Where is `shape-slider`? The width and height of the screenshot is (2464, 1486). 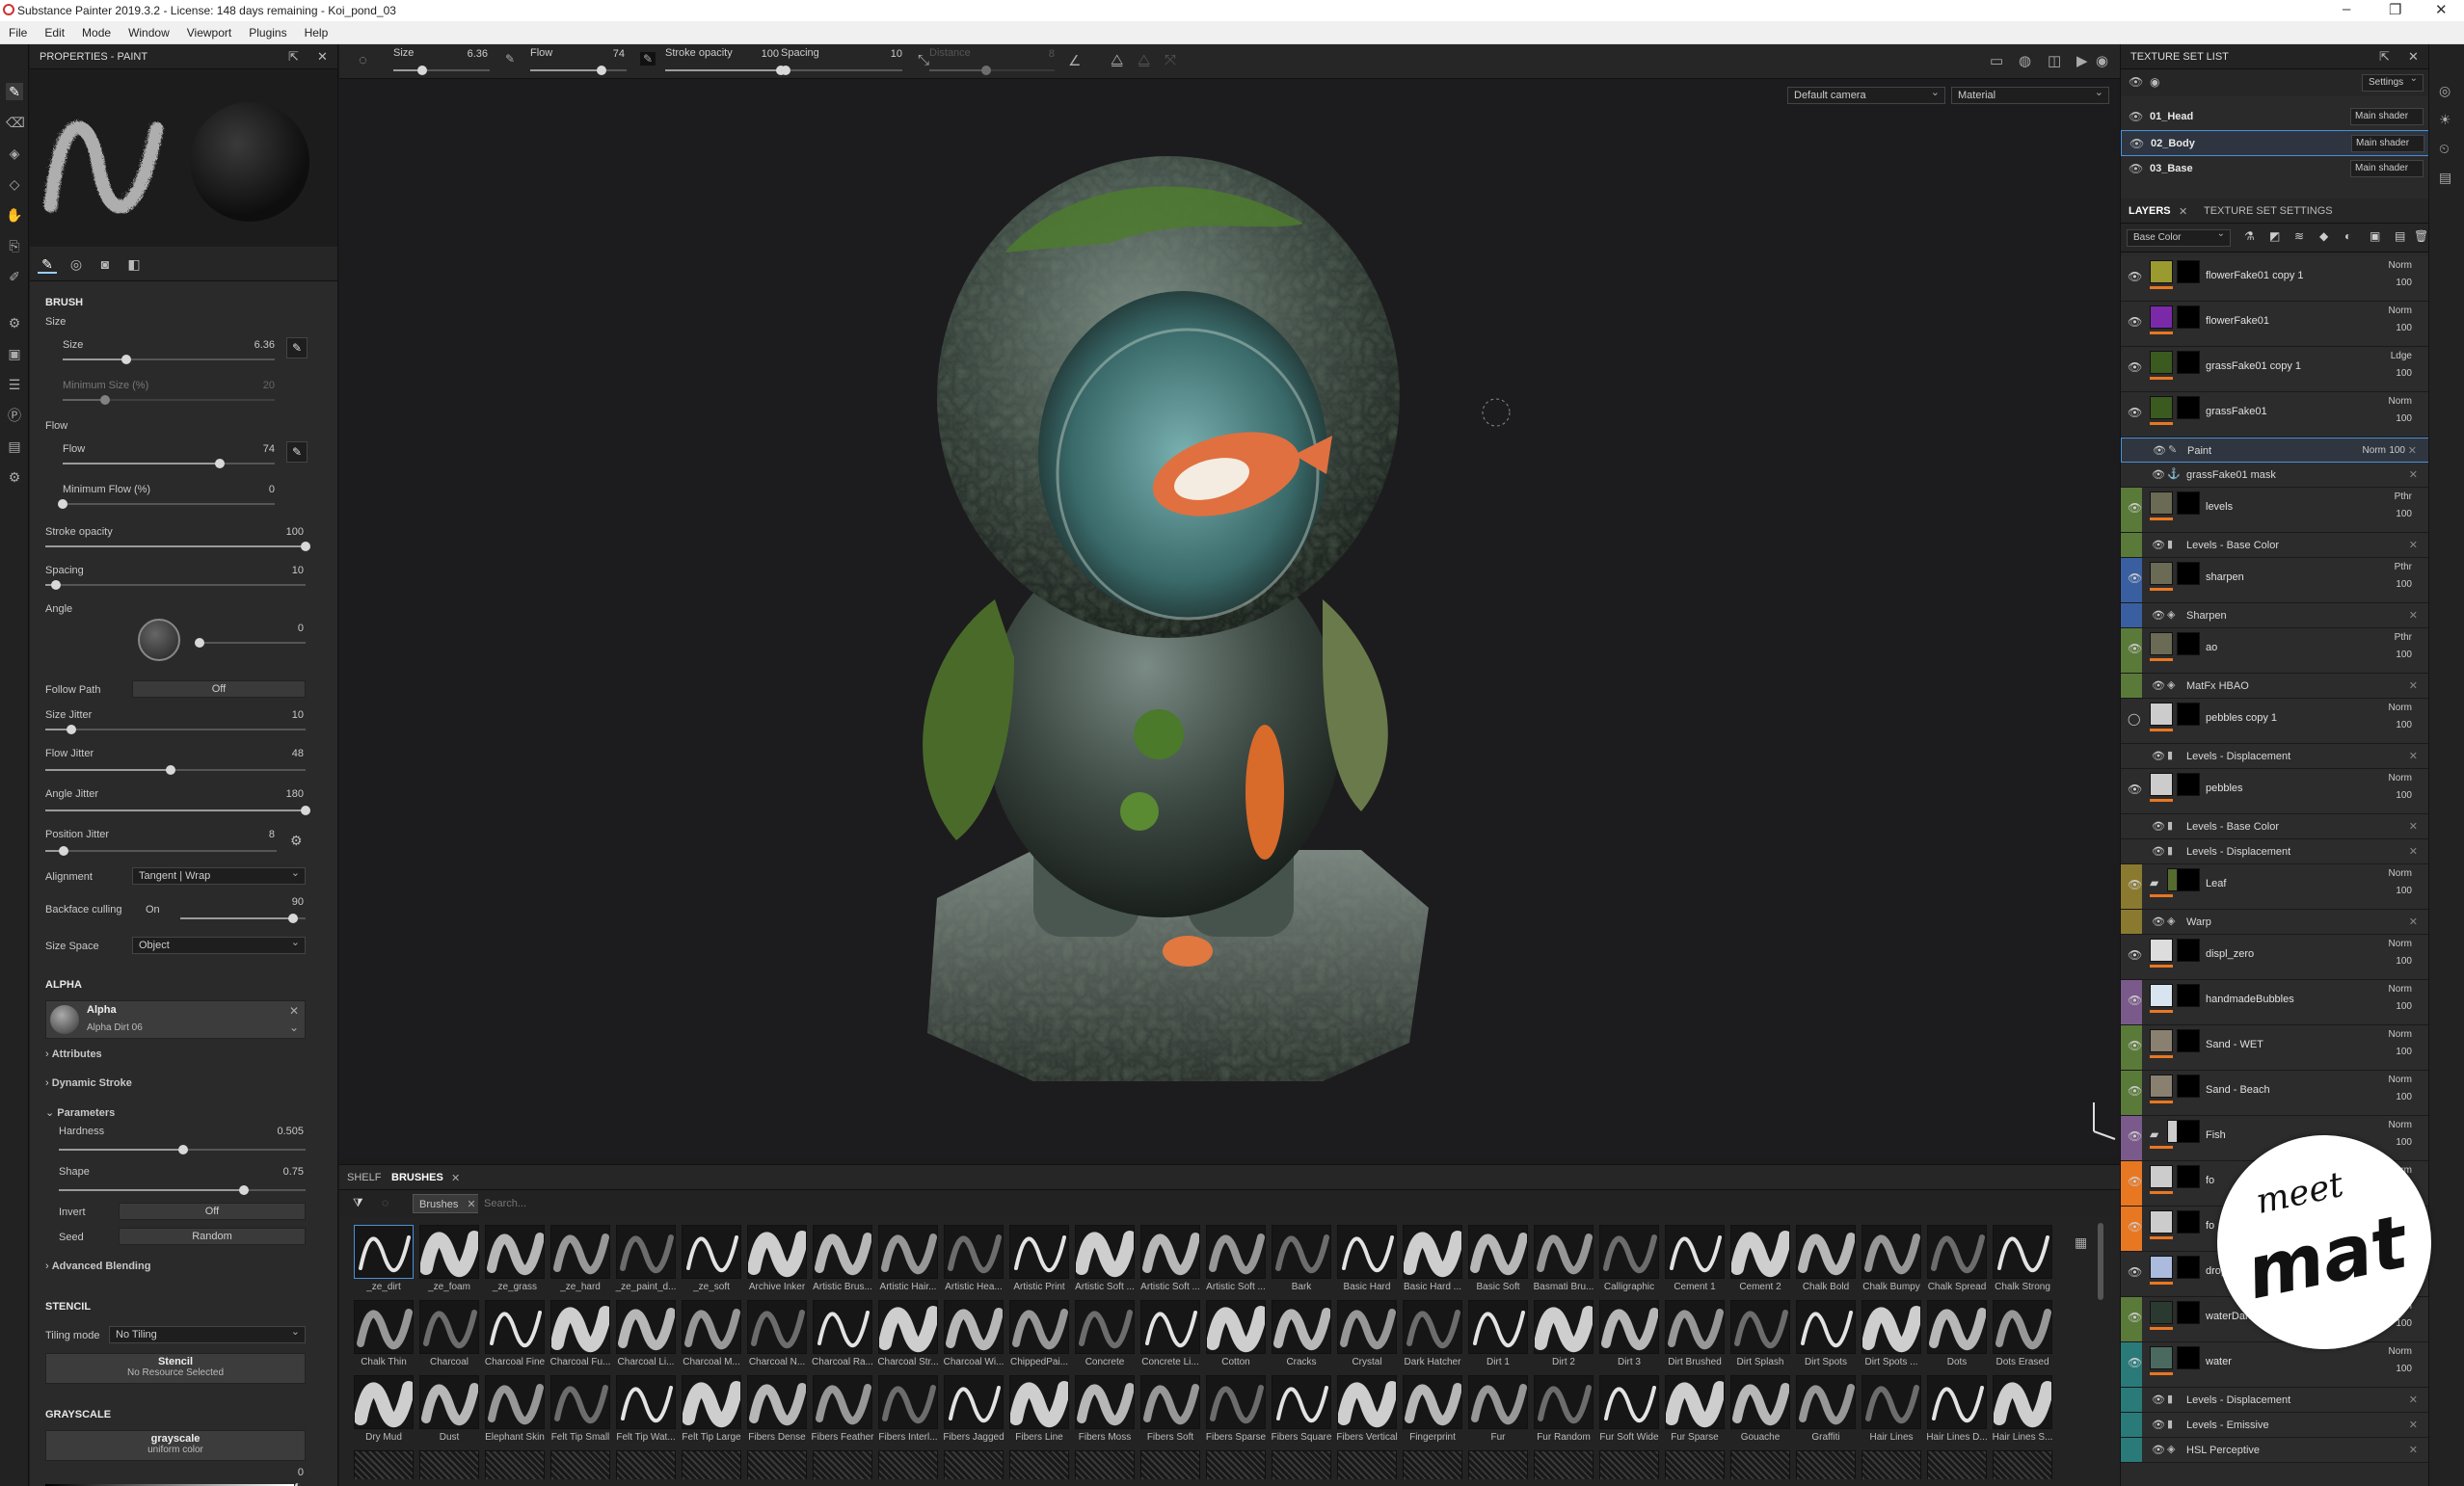 shape-slider is located at coordinates (183, 1190).